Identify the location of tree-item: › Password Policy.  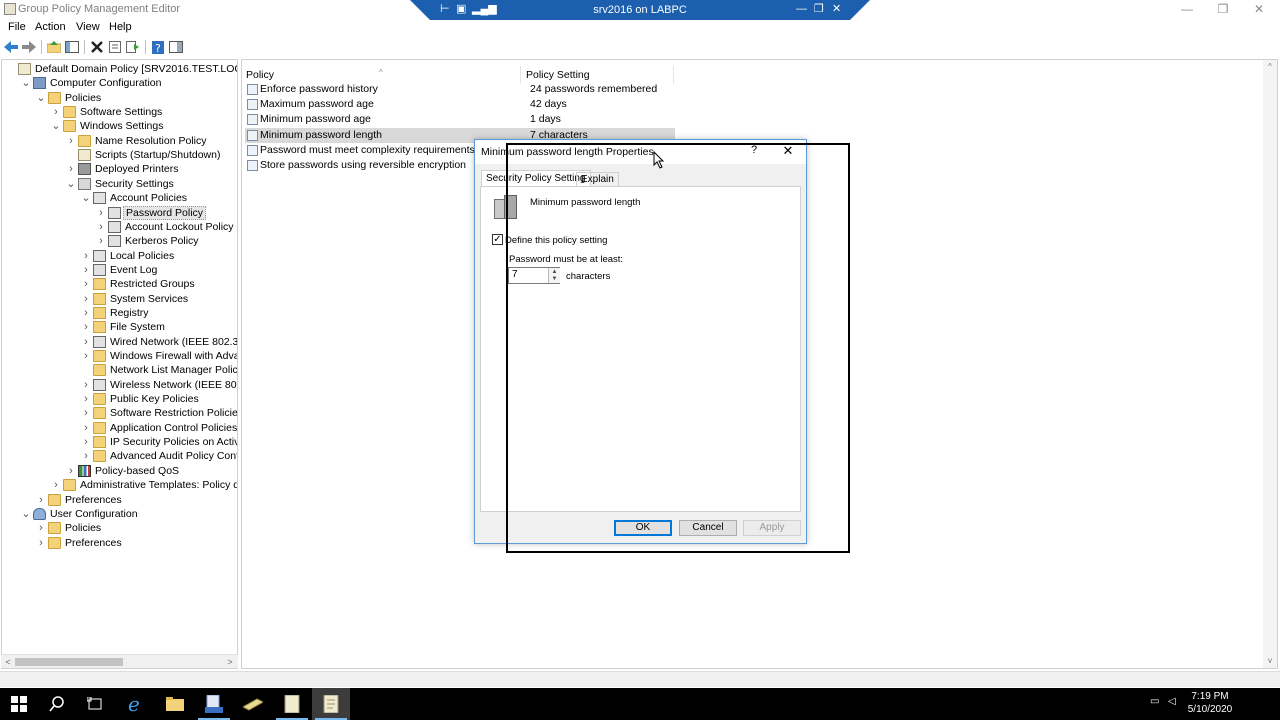
(119, 212).